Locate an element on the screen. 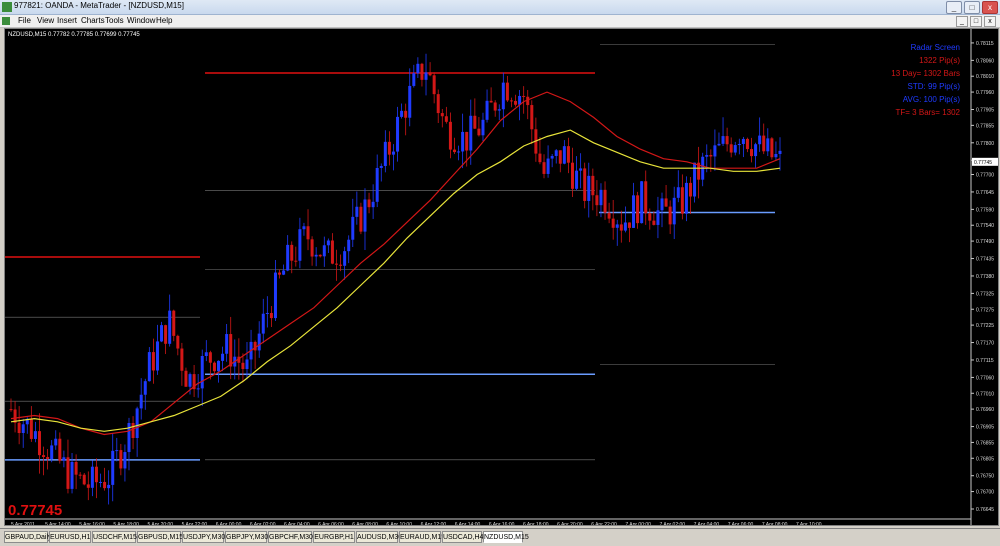 This screenshot has height=546, width=1000. price-tick-label: 0.76645 is located at coordinates (985, 510).